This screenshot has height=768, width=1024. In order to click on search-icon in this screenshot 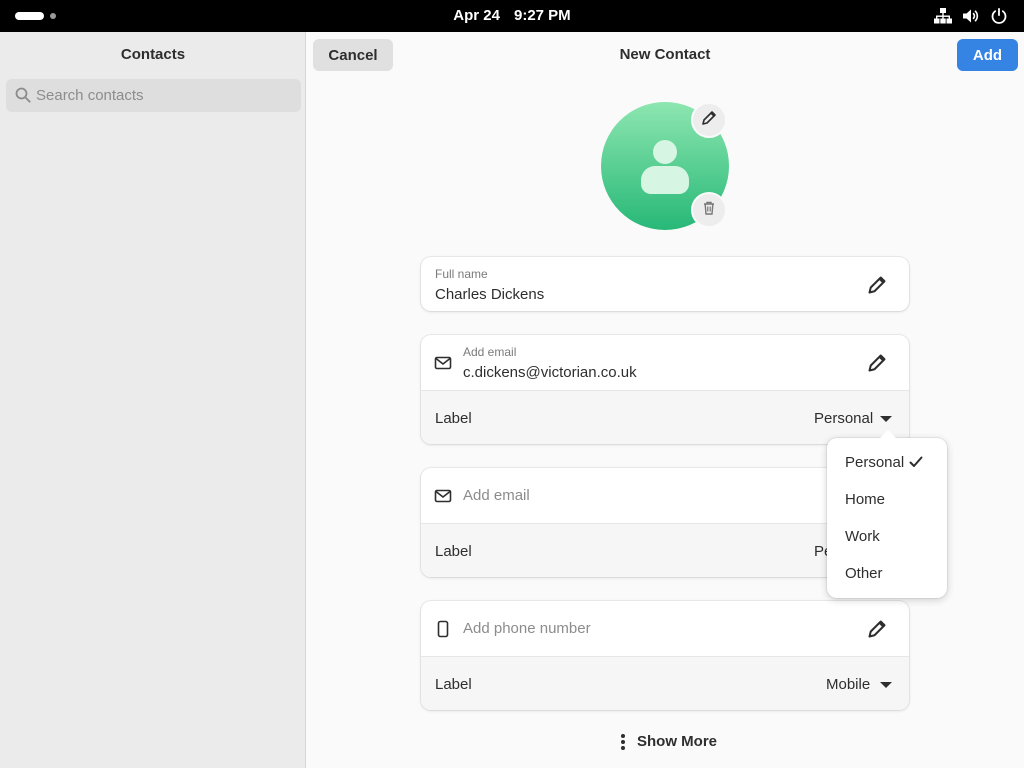, I will do `click(23, 97)`.